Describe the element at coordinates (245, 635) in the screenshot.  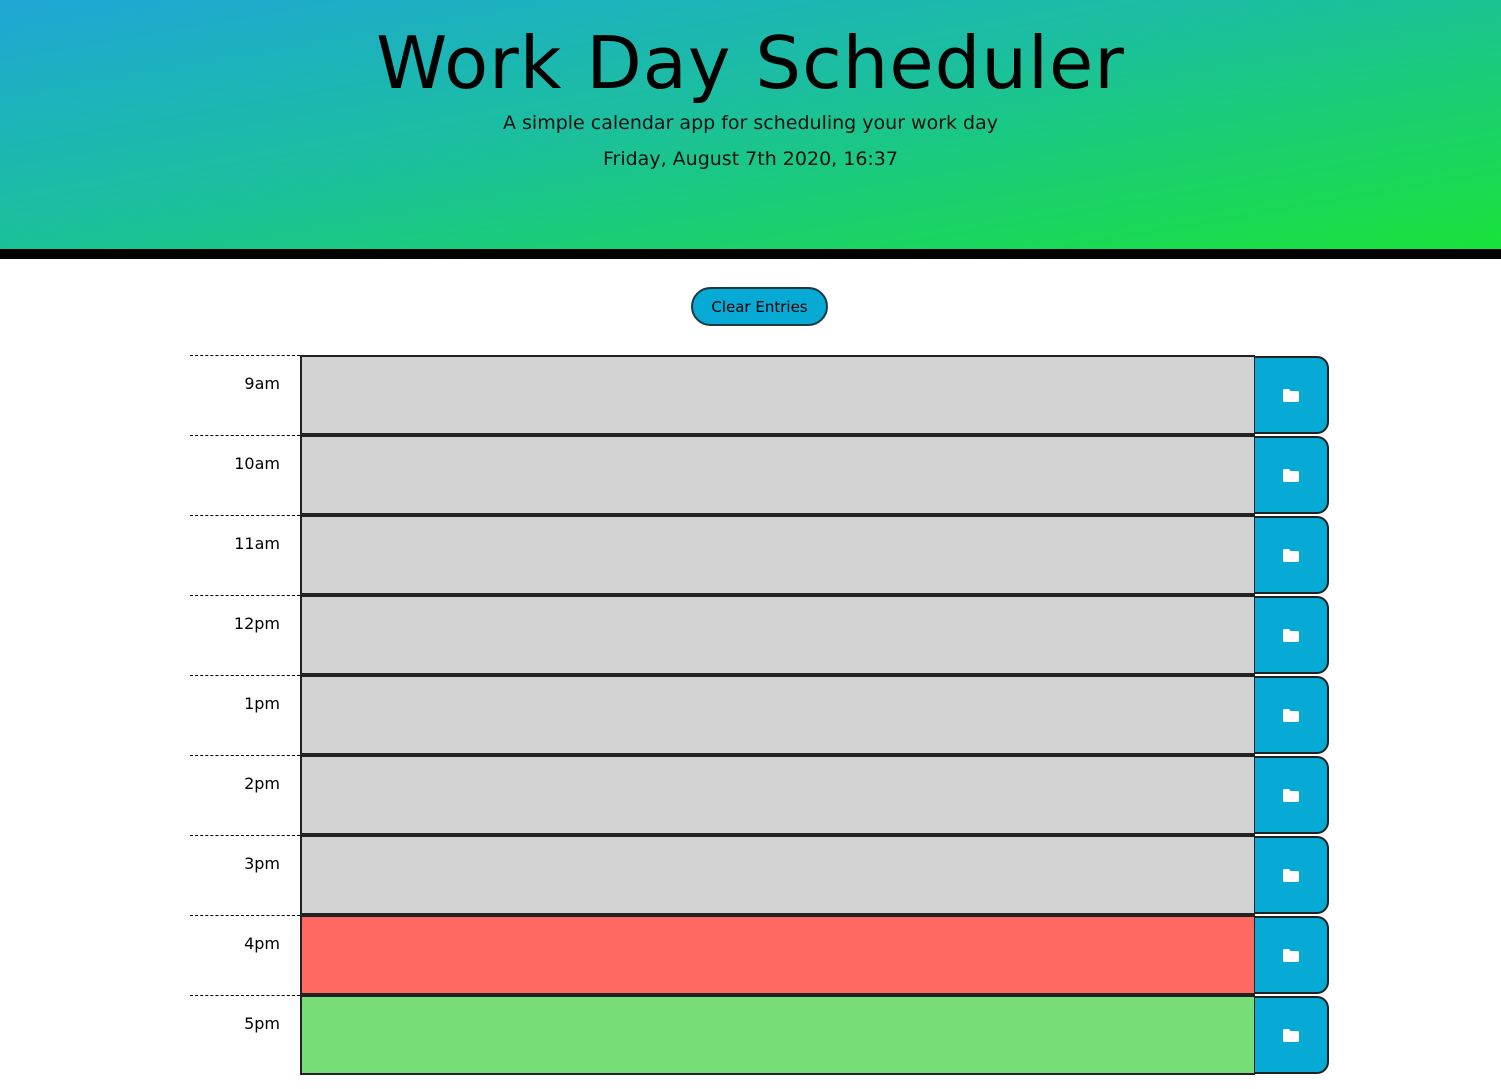
I see `hour-label: 12pm` at that location.